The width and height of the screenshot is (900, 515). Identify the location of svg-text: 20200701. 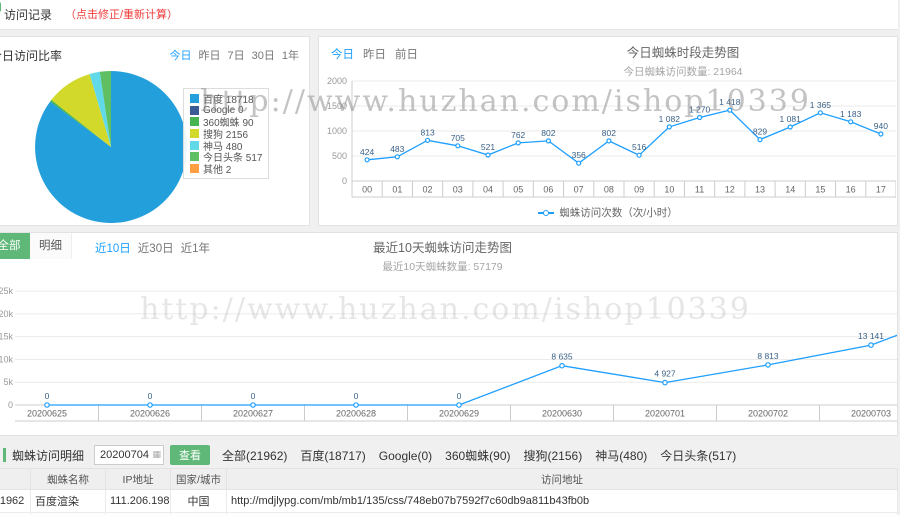
(665, 414).